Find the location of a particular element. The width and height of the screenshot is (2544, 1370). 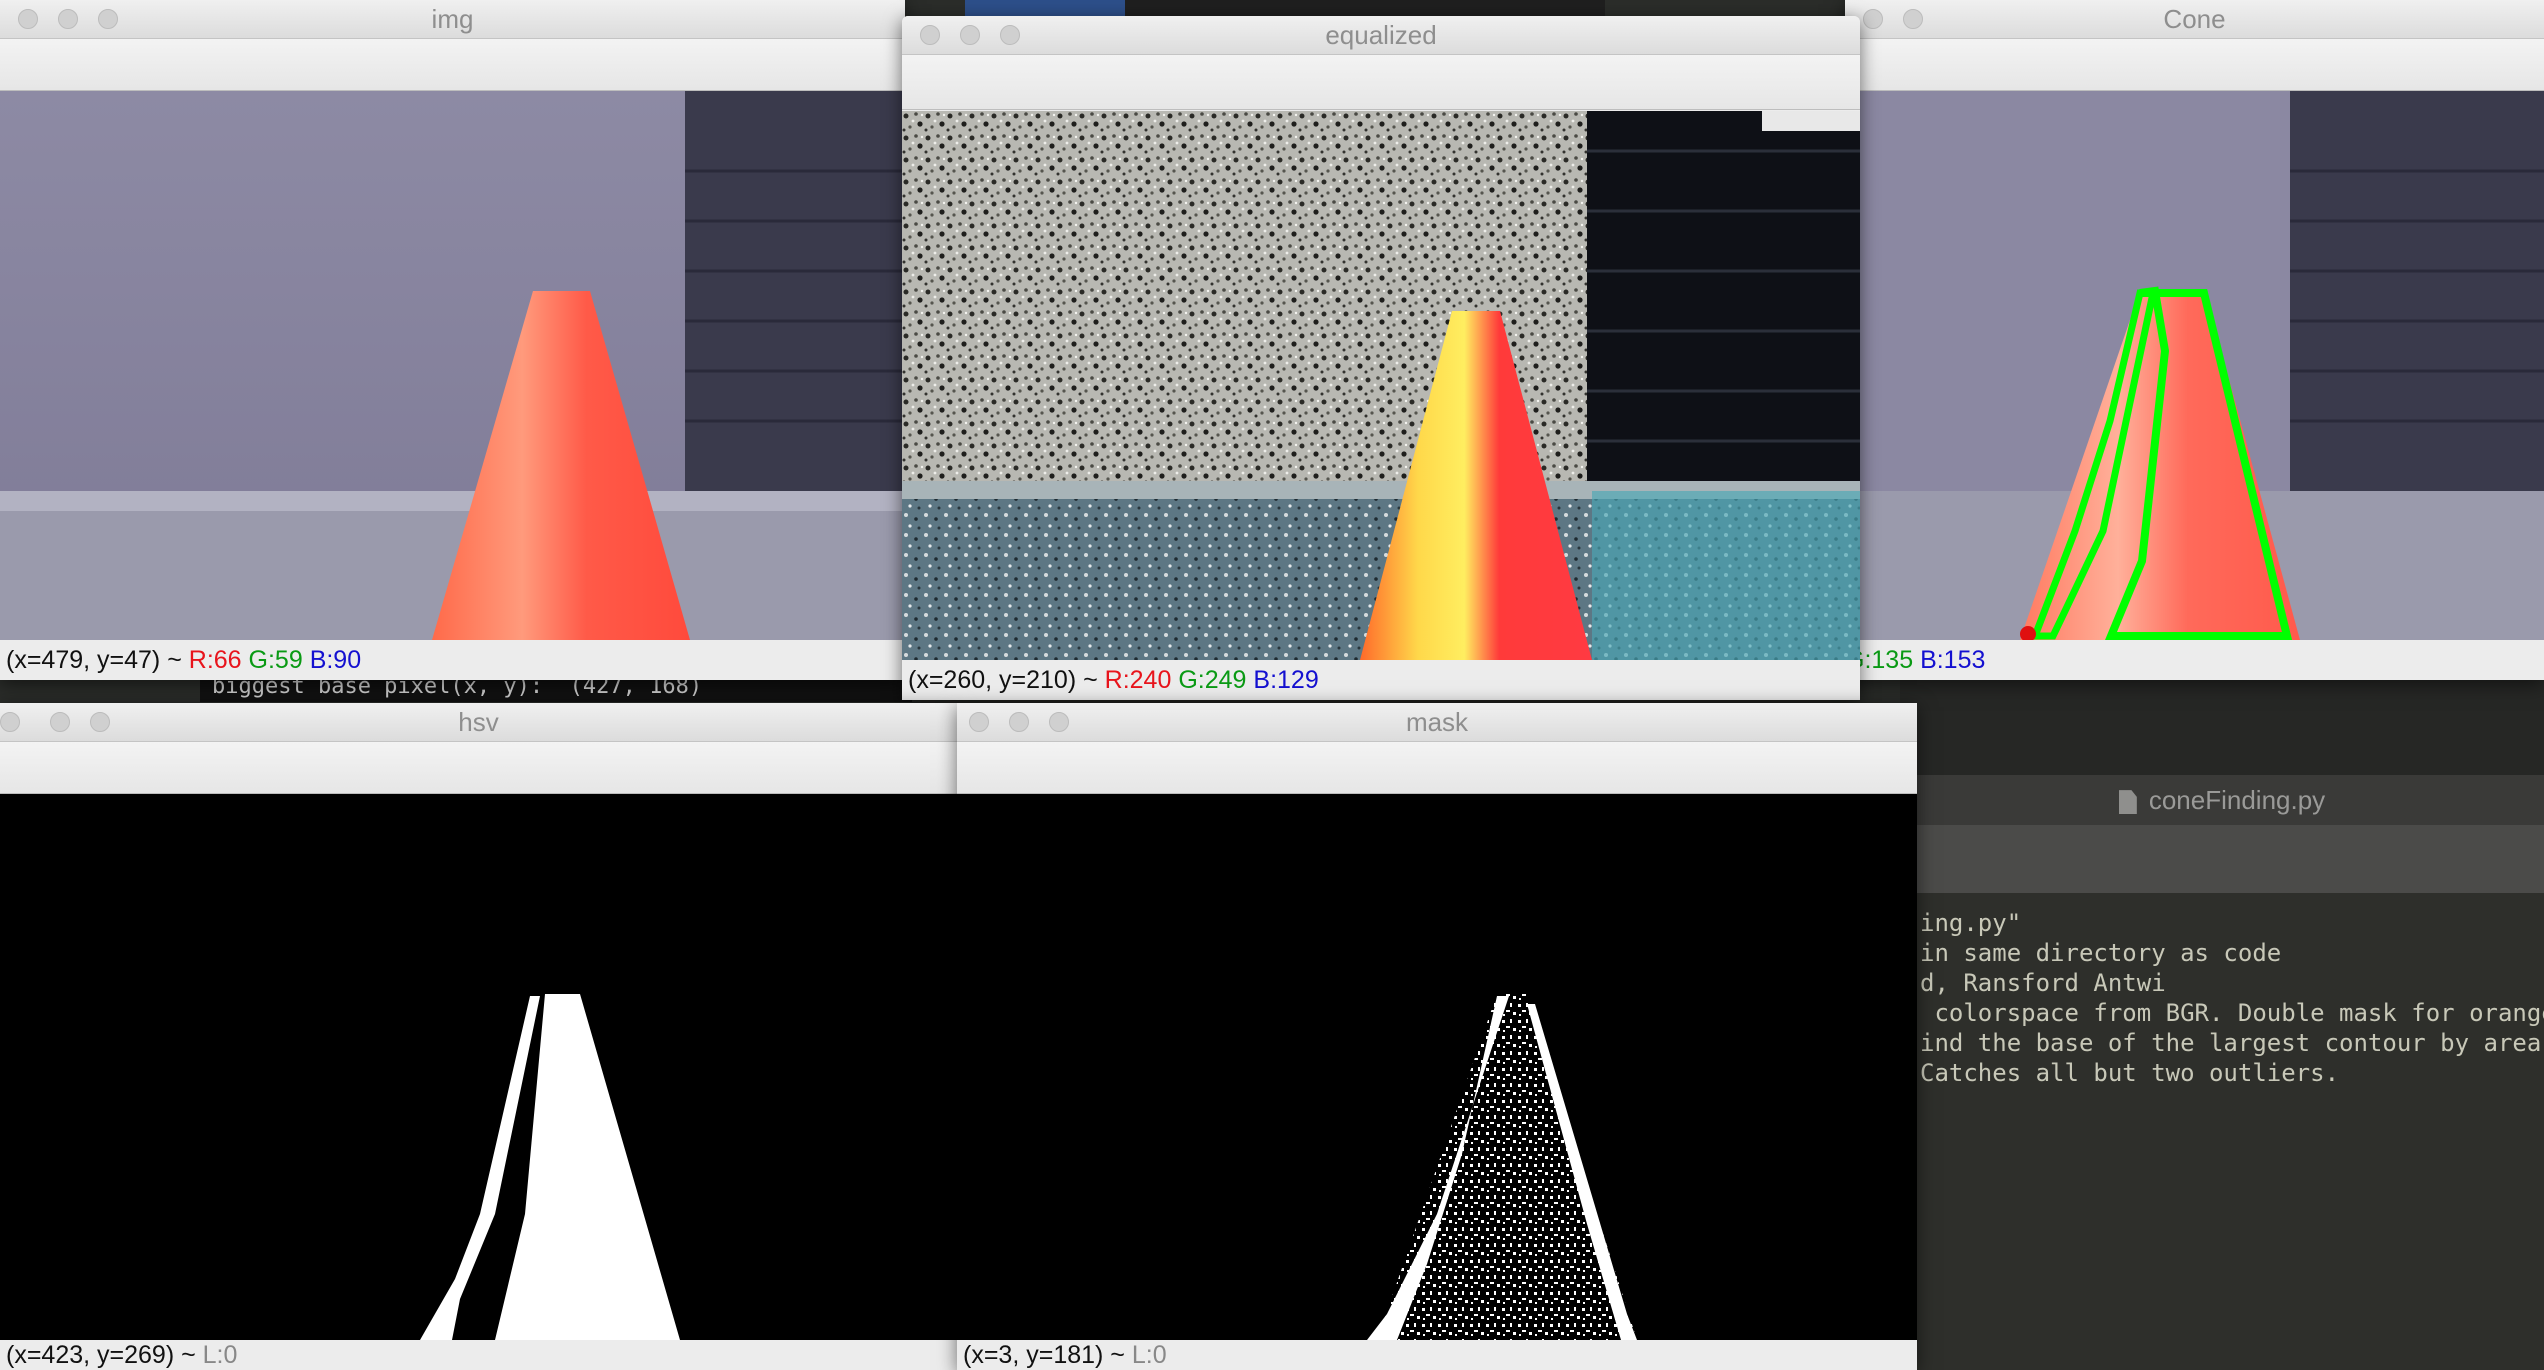

coords-readout: (x=3, y=181) ~ is located at coordinates (1047, 1355).